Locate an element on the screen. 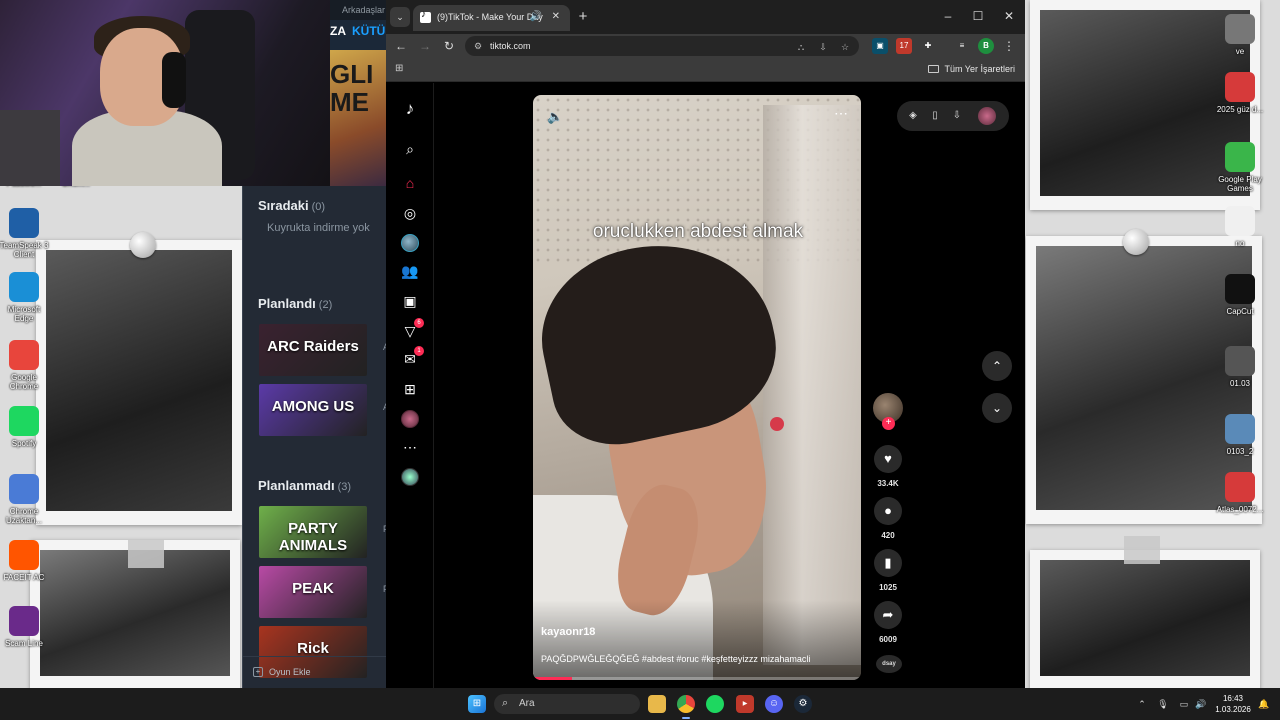 The width and height of the screenshot is (1280, 720). tray-overflow-icon: ⌃ is located at coordinates (1142, 704).